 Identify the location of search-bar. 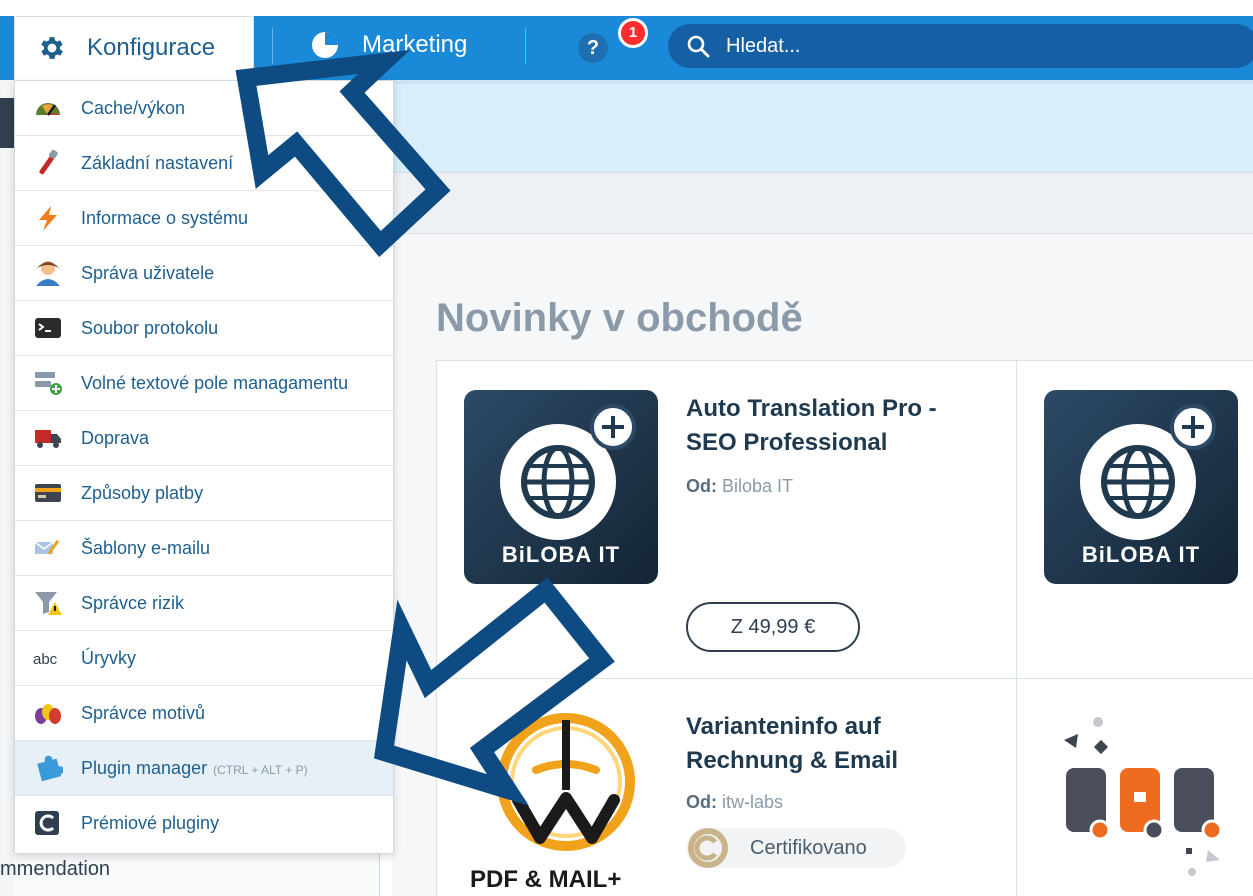
(960, 46).